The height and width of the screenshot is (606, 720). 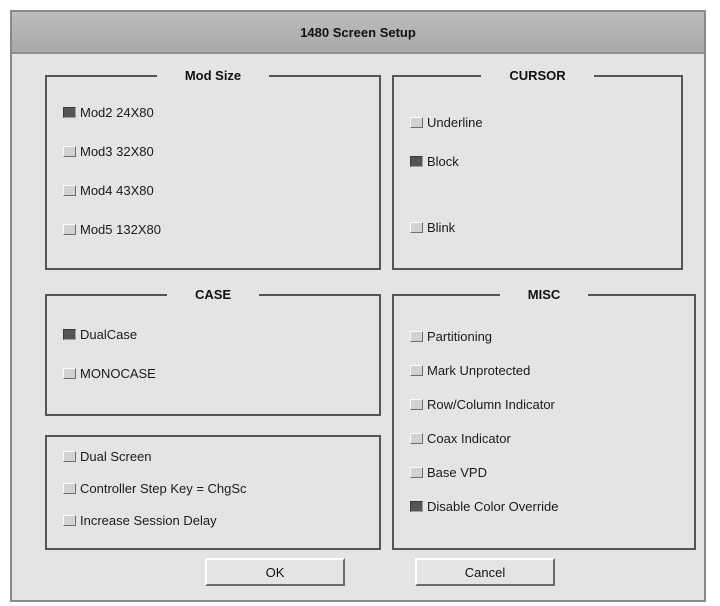 I want to click on option-label: Controller Step Key = ChgSc, so click(x=163, y=488).